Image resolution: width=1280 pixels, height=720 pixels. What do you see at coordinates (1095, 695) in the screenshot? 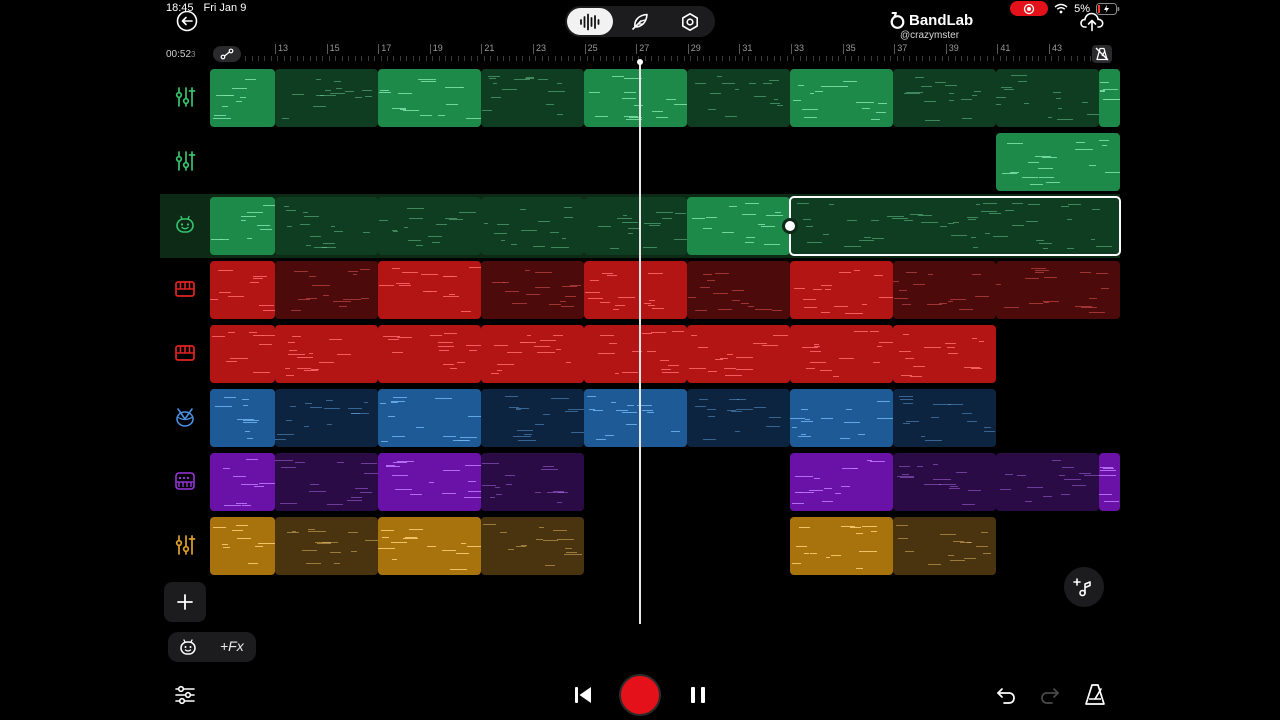
I see `metronome-button` at bounding box center [1095, 695].